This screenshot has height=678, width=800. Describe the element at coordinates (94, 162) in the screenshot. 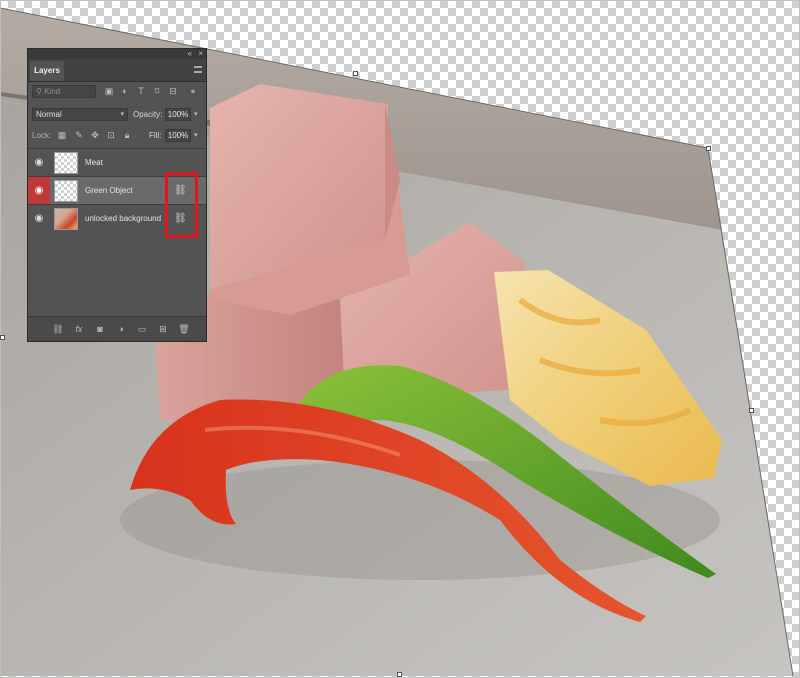

I see `layer-name: Meat` at that location.